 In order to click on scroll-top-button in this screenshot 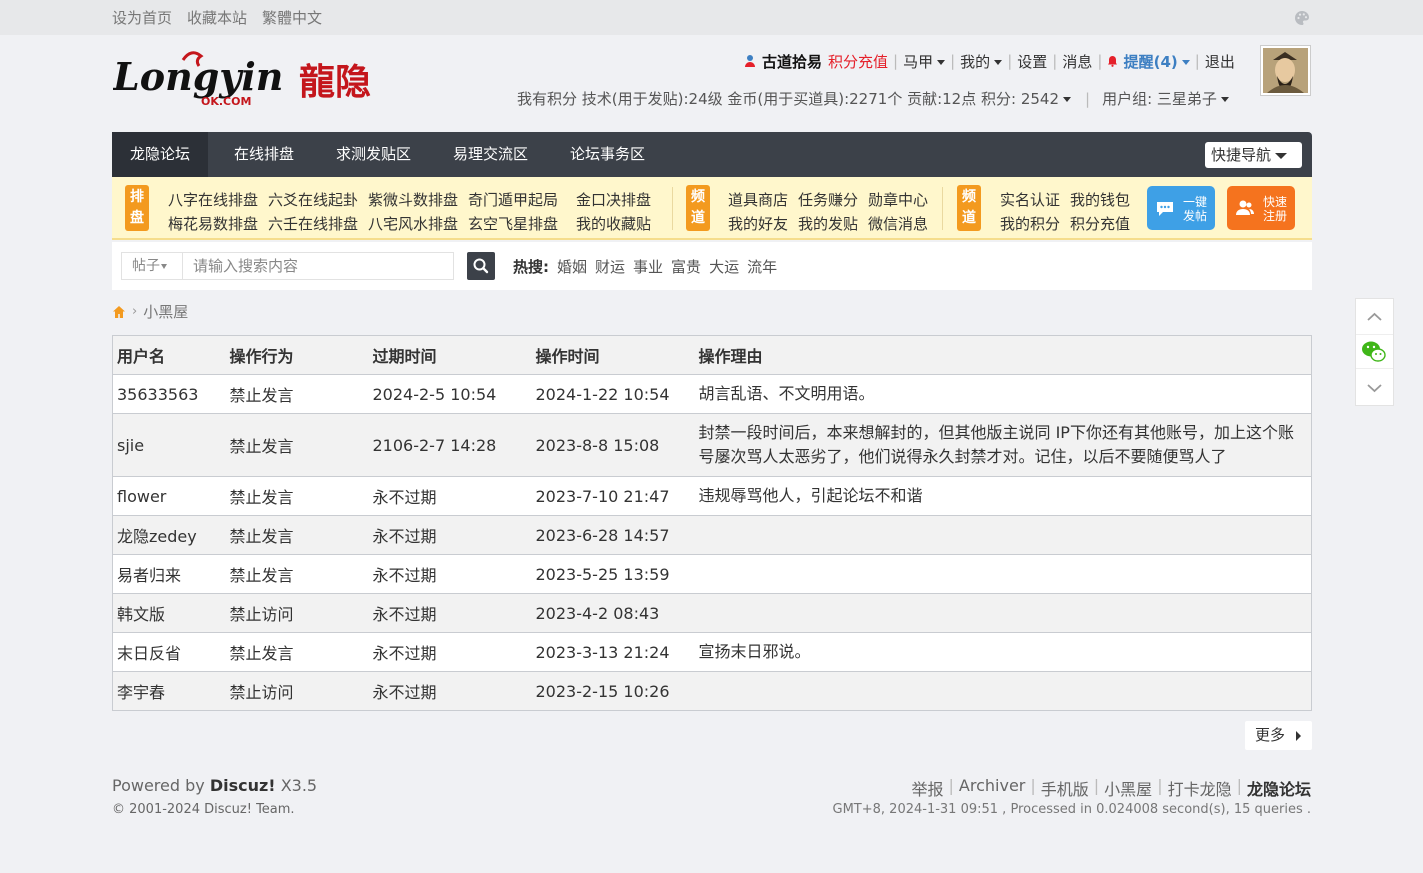, I will do `click(1374, 316)`.